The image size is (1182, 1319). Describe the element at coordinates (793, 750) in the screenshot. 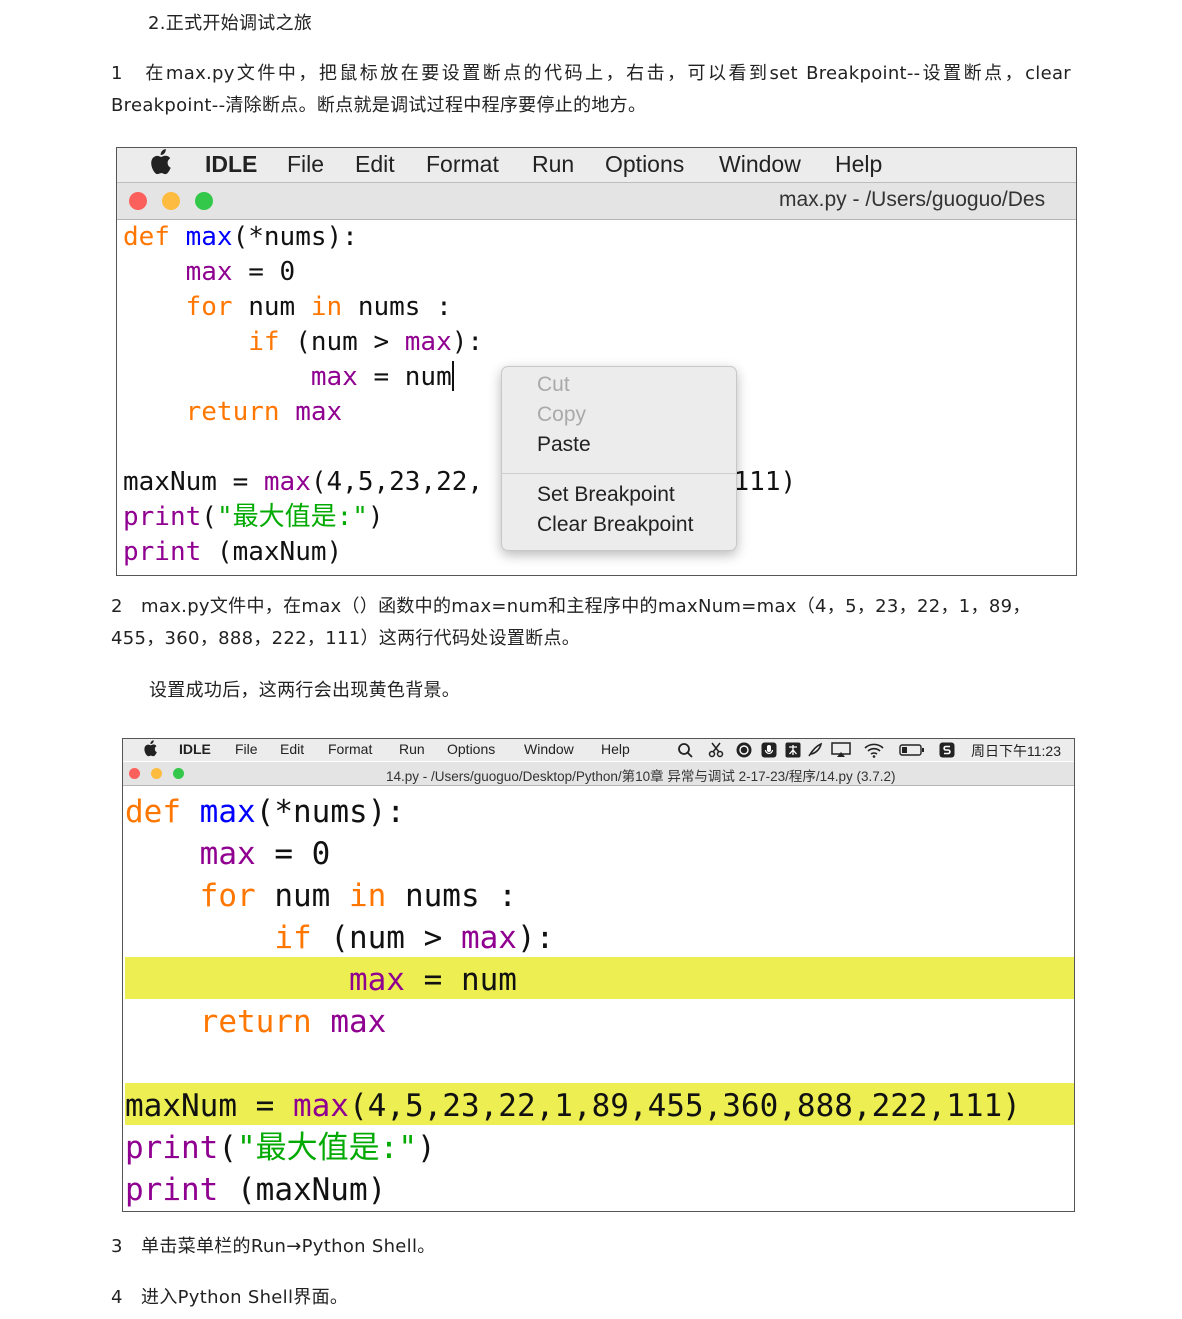

I see `translate-icon` at that location.